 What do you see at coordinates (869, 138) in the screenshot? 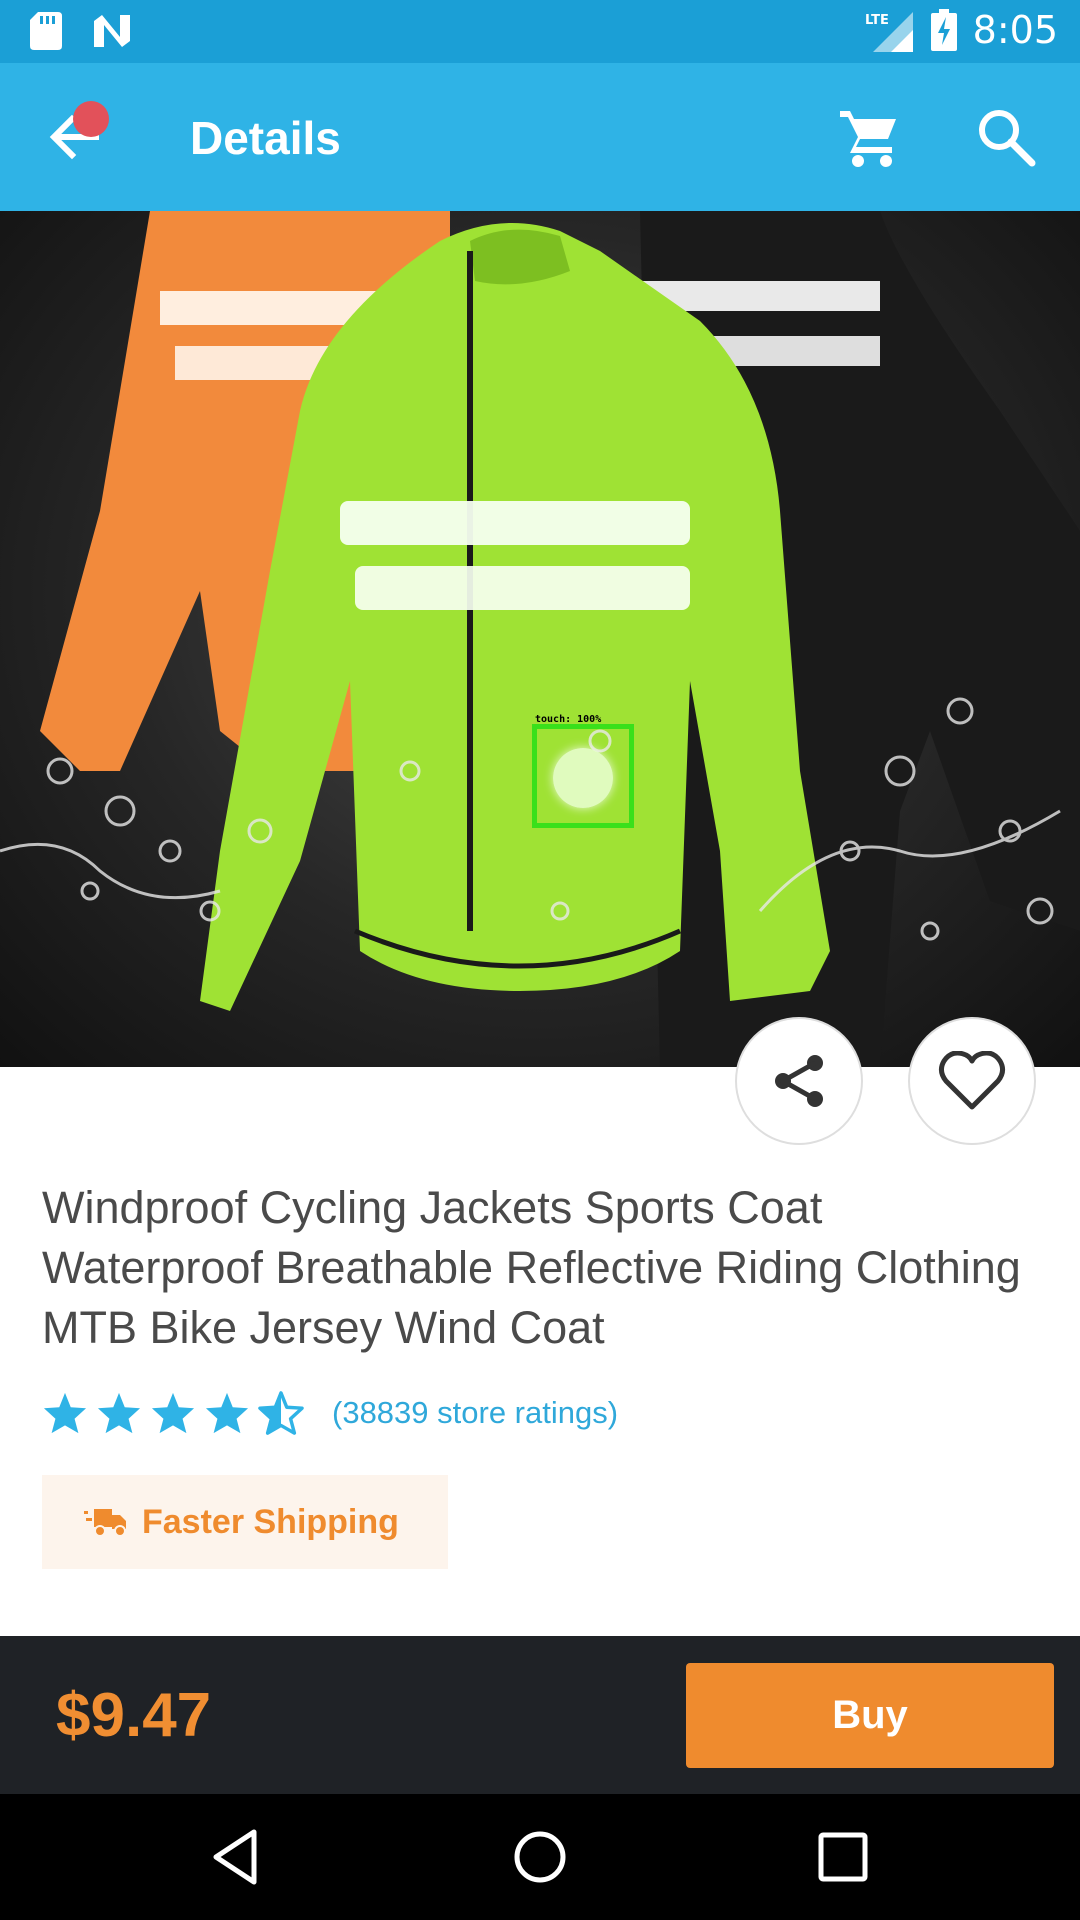
I see `shopping-cart-icon` at bounding box center [869, 138].